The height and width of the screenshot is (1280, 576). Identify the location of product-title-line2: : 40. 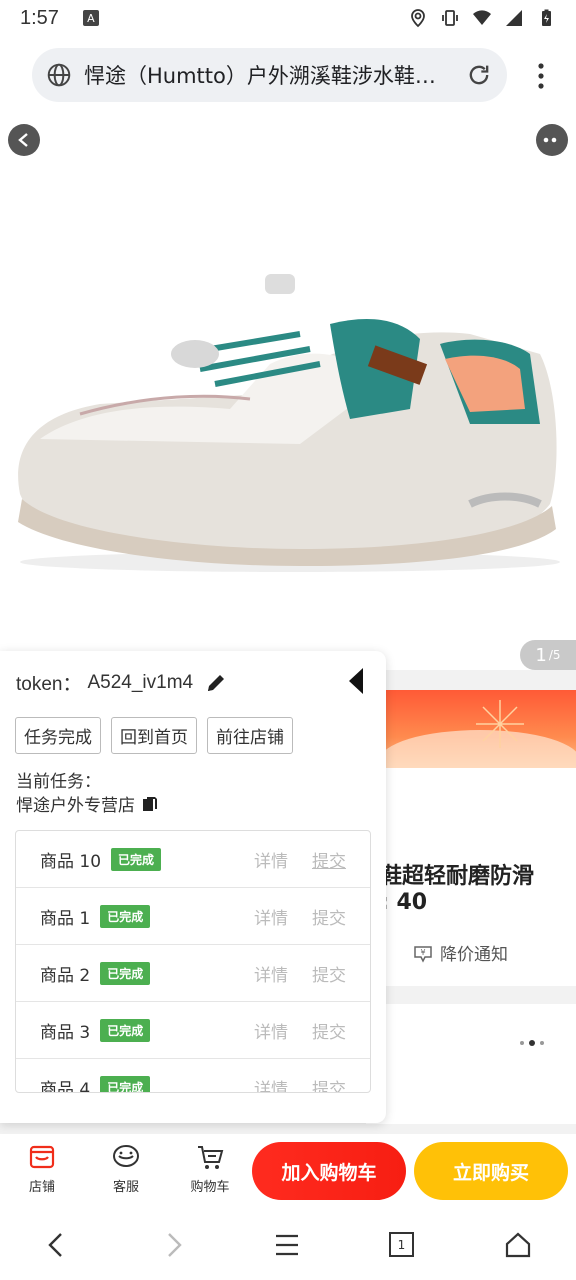
(404, 902).